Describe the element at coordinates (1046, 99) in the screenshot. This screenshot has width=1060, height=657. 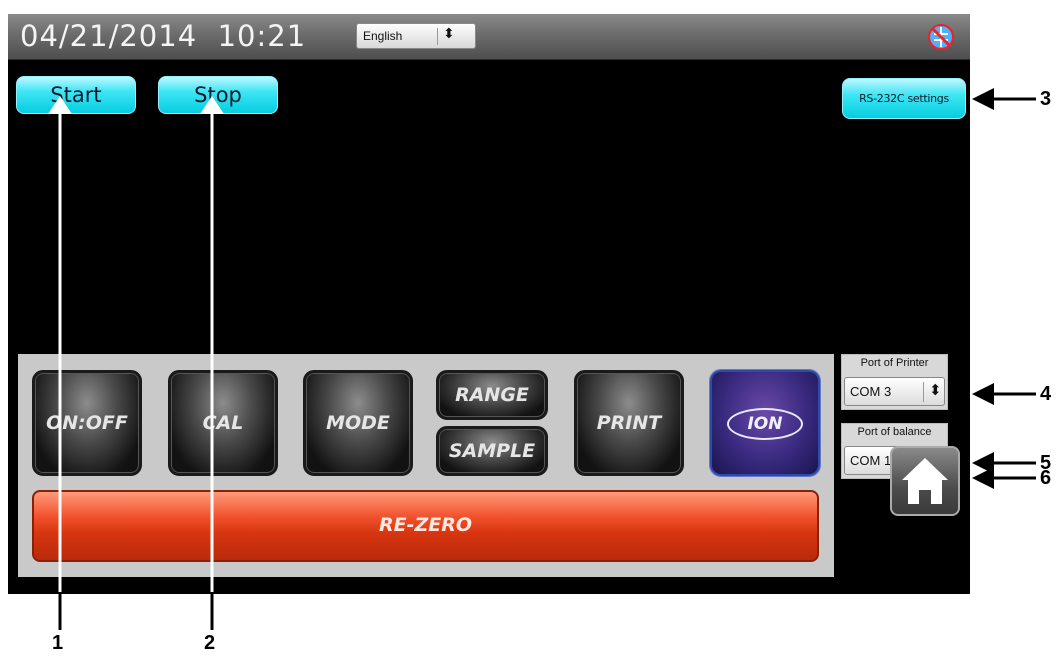
I see `callout-3: 3` at that location.